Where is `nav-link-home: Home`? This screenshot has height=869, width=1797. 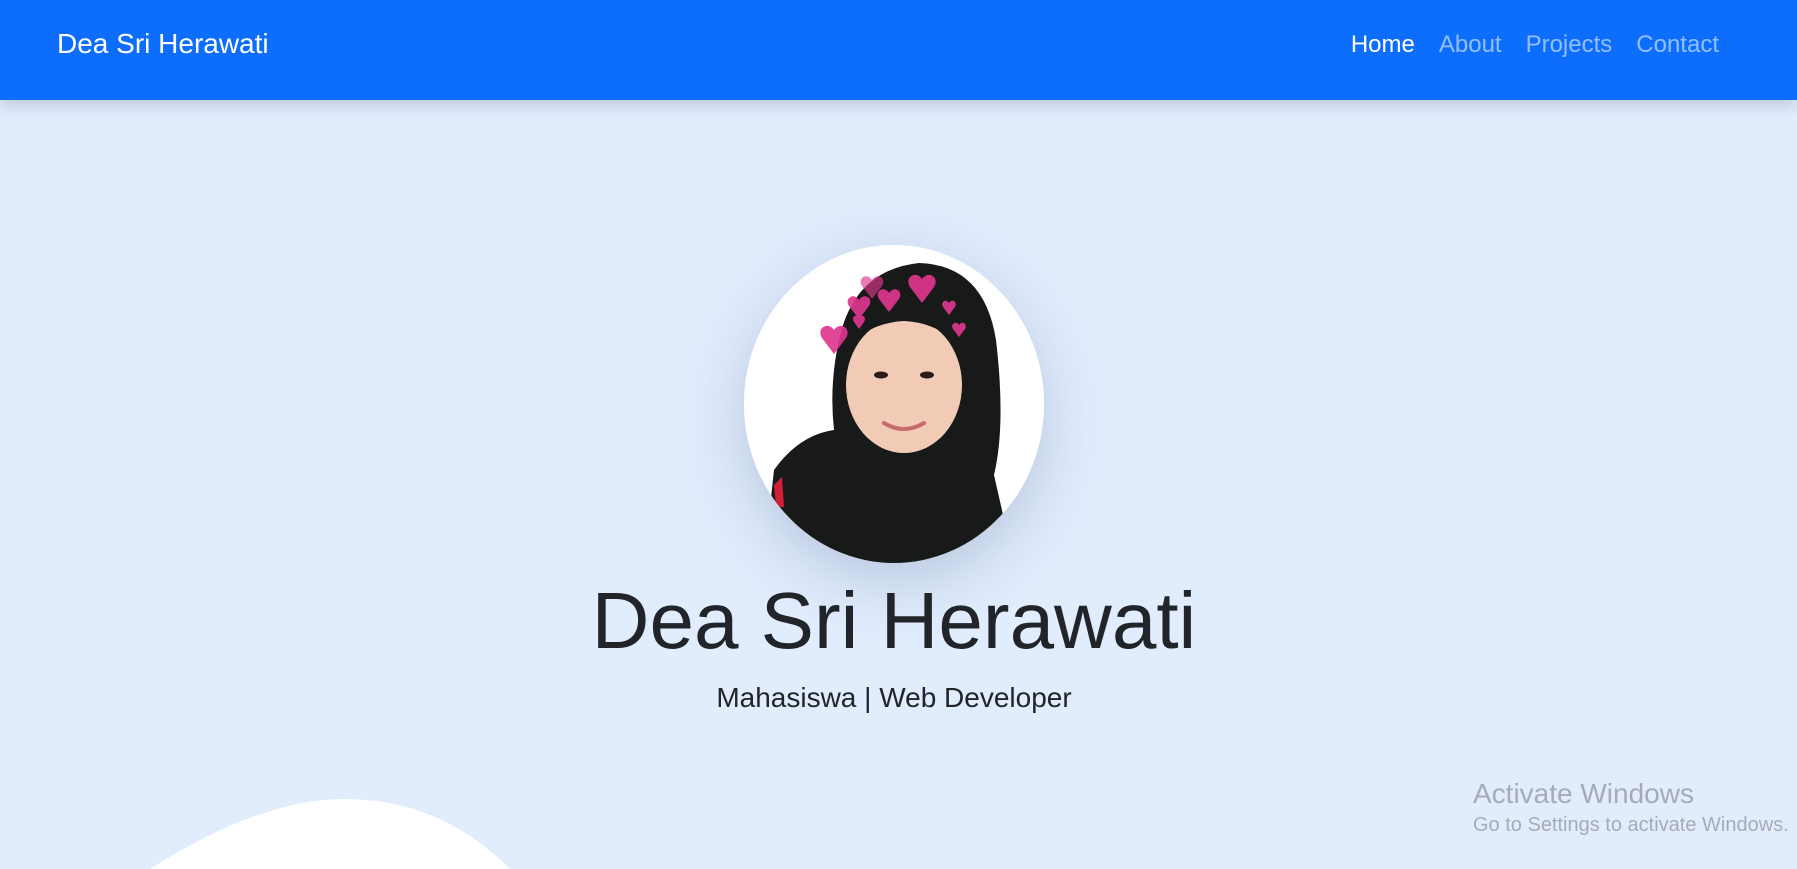 nav-link-home: Home is located at coordinates (1383, 44).